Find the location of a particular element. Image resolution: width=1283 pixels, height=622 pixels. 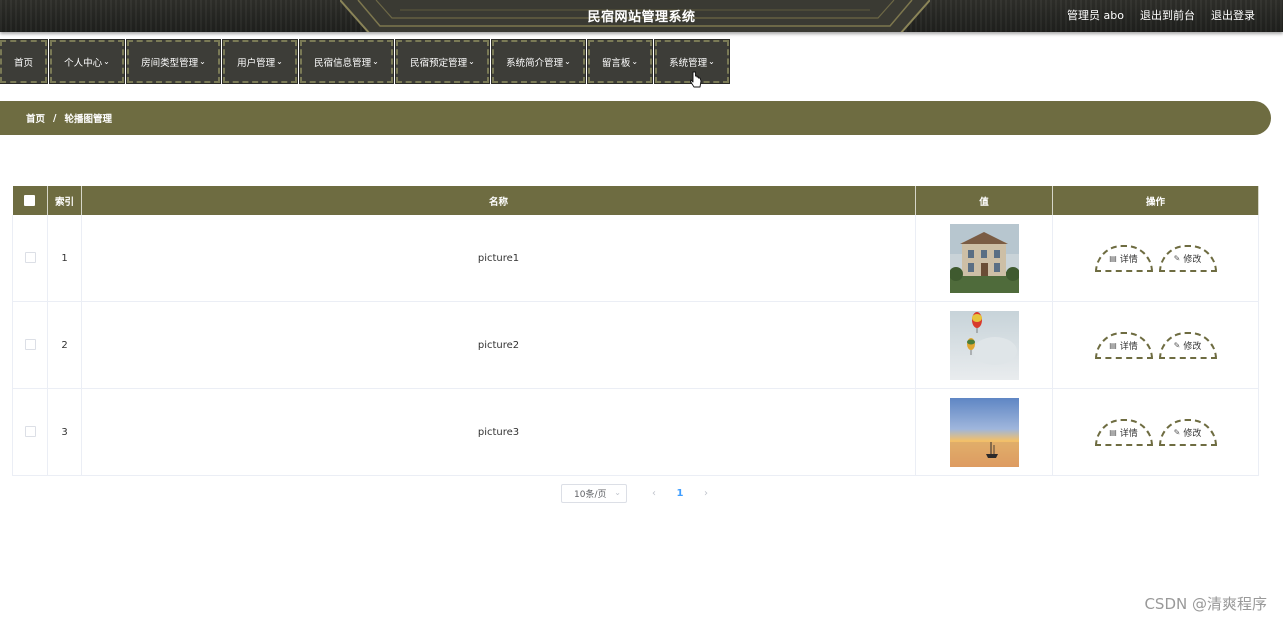

nav-item-home: 首页 is located at coordinates (24, 61).